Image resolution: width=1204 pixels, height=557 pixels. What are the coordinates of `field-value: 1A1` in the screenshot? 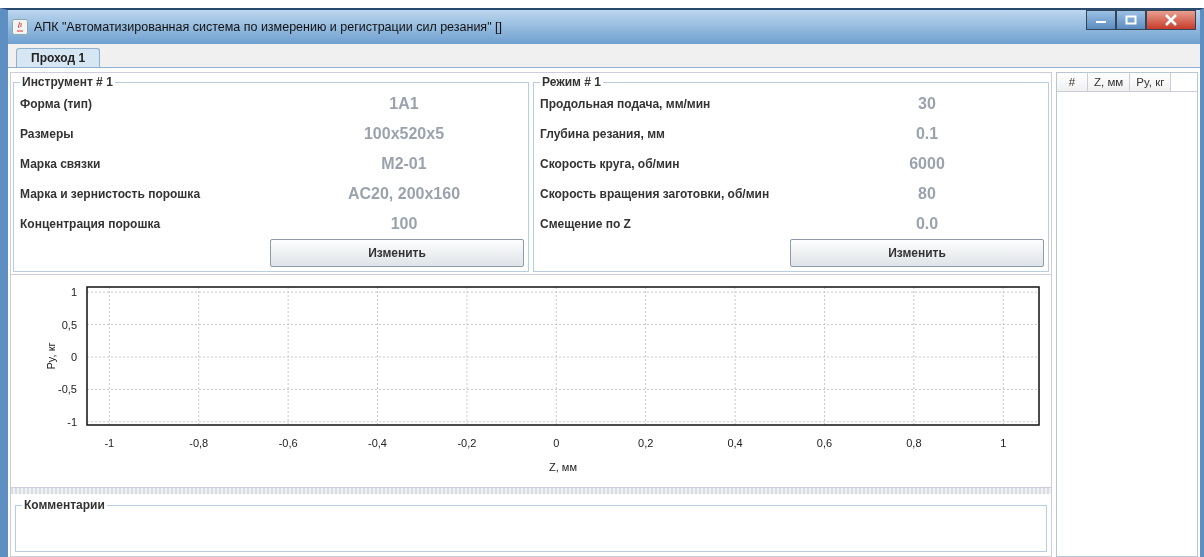 It's located at (404, 104).